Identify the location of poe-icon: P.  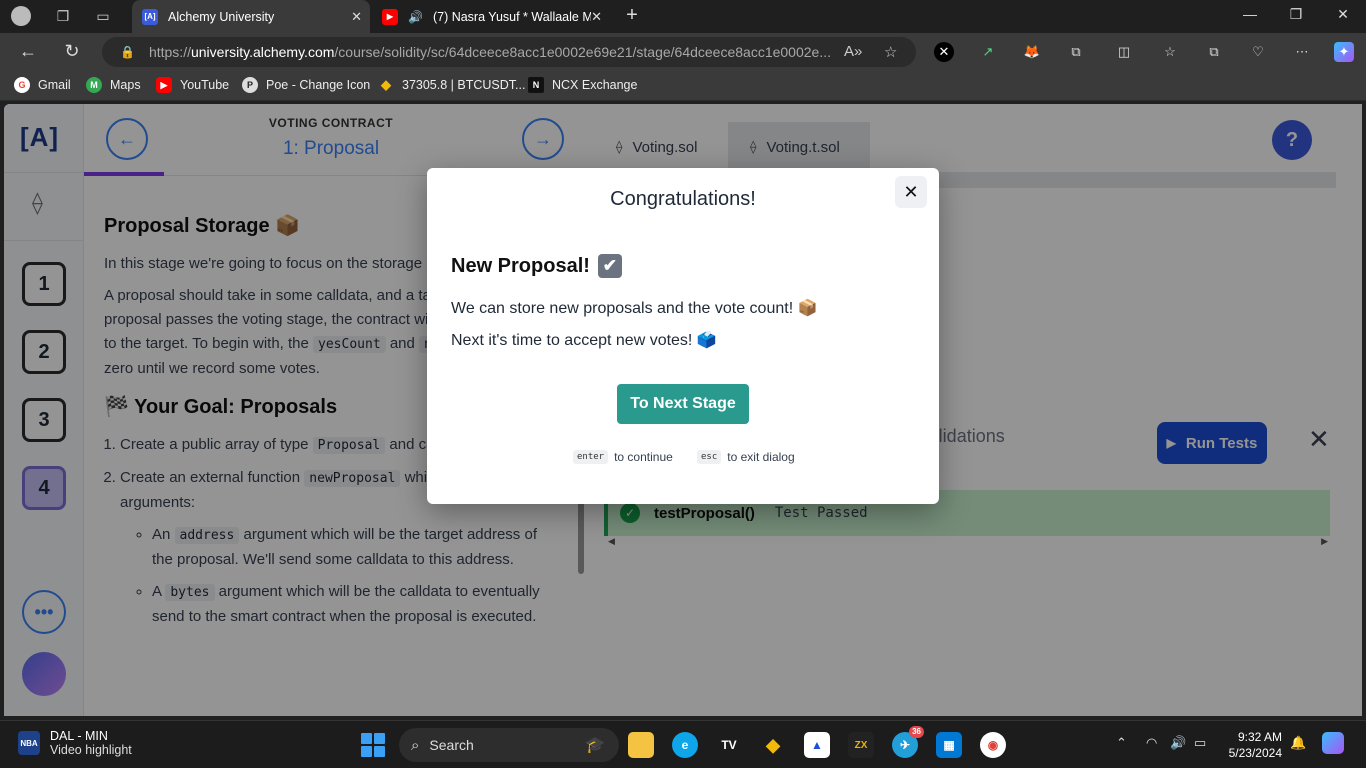
(250, 85).